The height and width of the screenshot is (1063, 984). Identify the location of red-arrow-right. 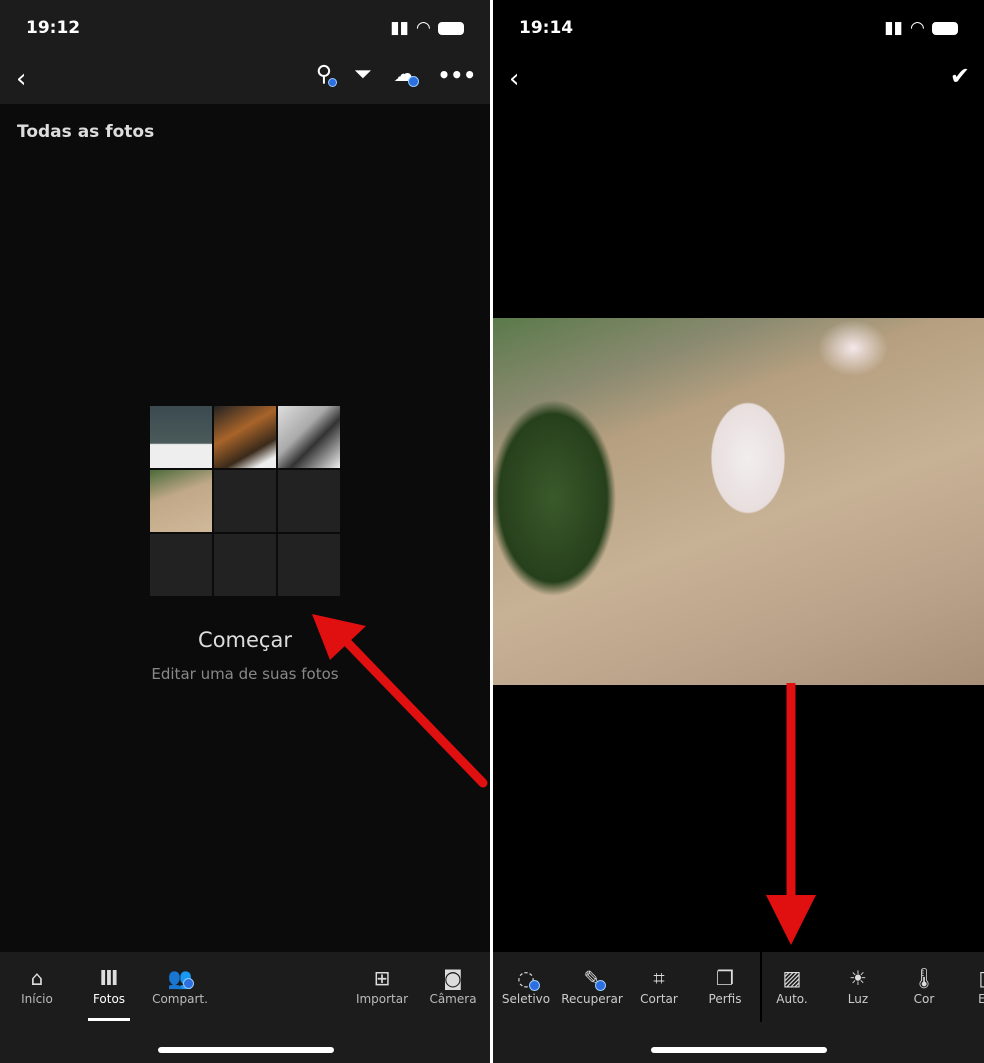
(791, 814).